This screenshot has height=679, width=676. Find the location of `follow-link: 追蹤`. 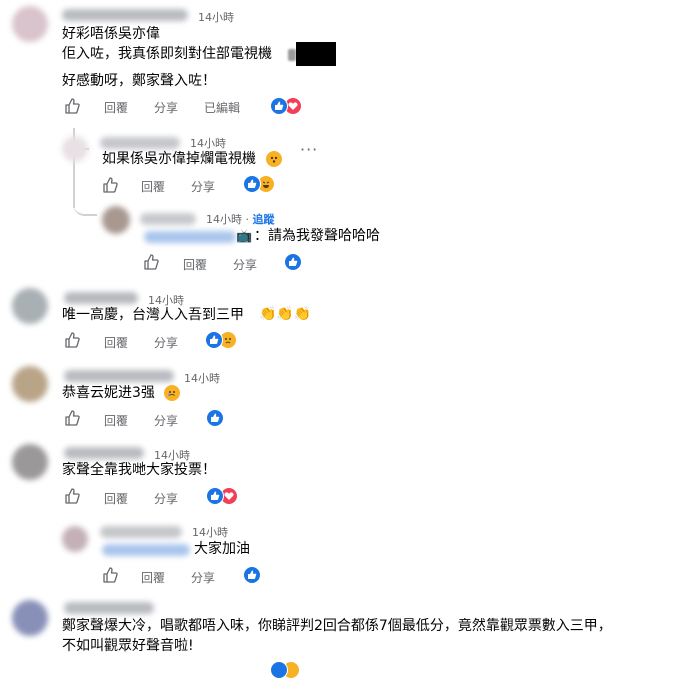

follow-link: 追蹤 is located at coordinates (264, 219).